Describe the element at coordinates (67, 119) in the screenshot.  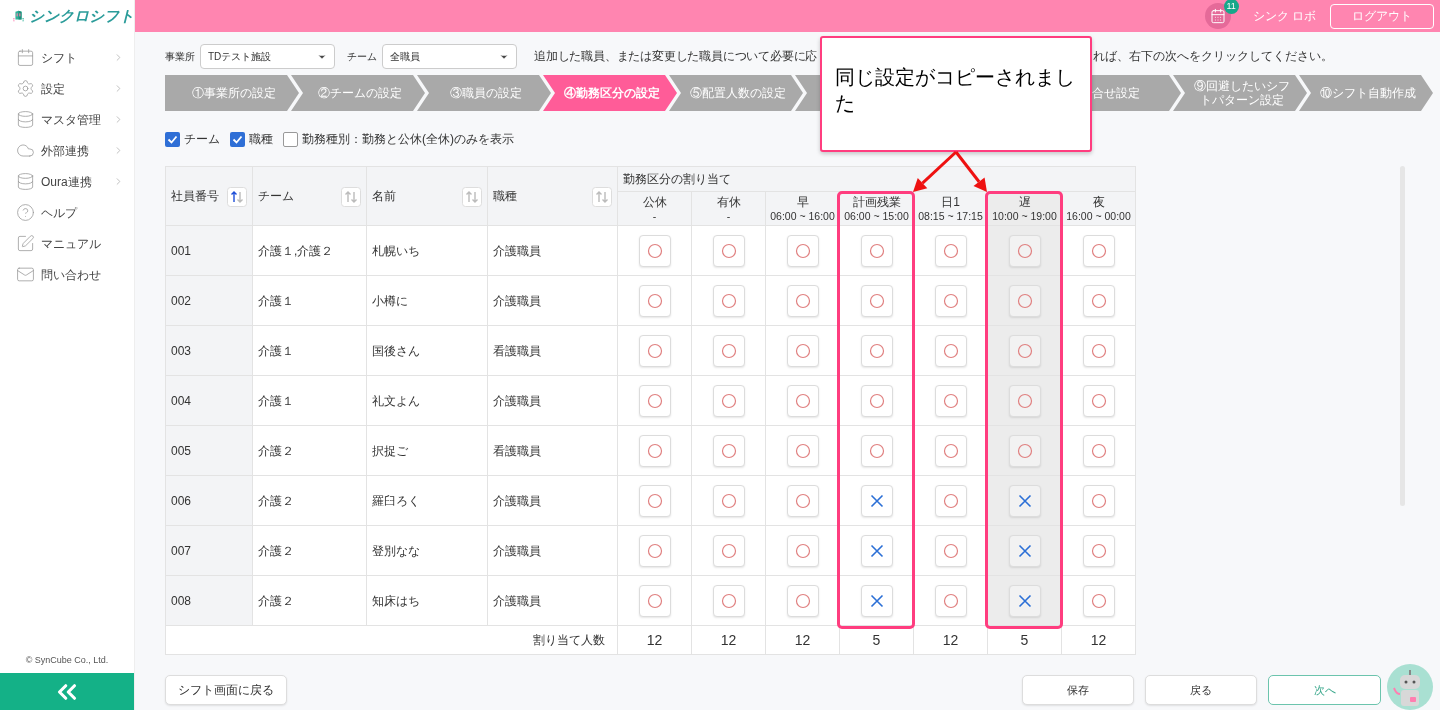
I see `sidebar-item: マスタ管理` at that location.